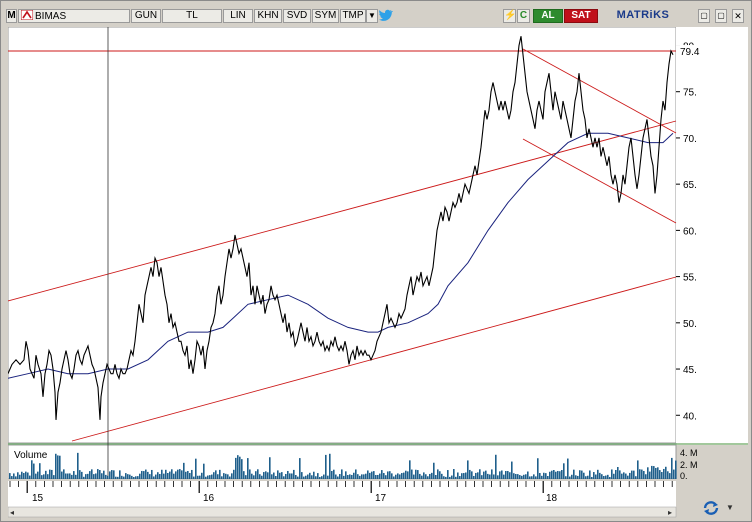 The height and width of the screenshot is (522, 752). What do you see at coordinates (684, 475) in the screenshot?
I see `volume-tick-0: 0.` at bounding box center [684, 475].